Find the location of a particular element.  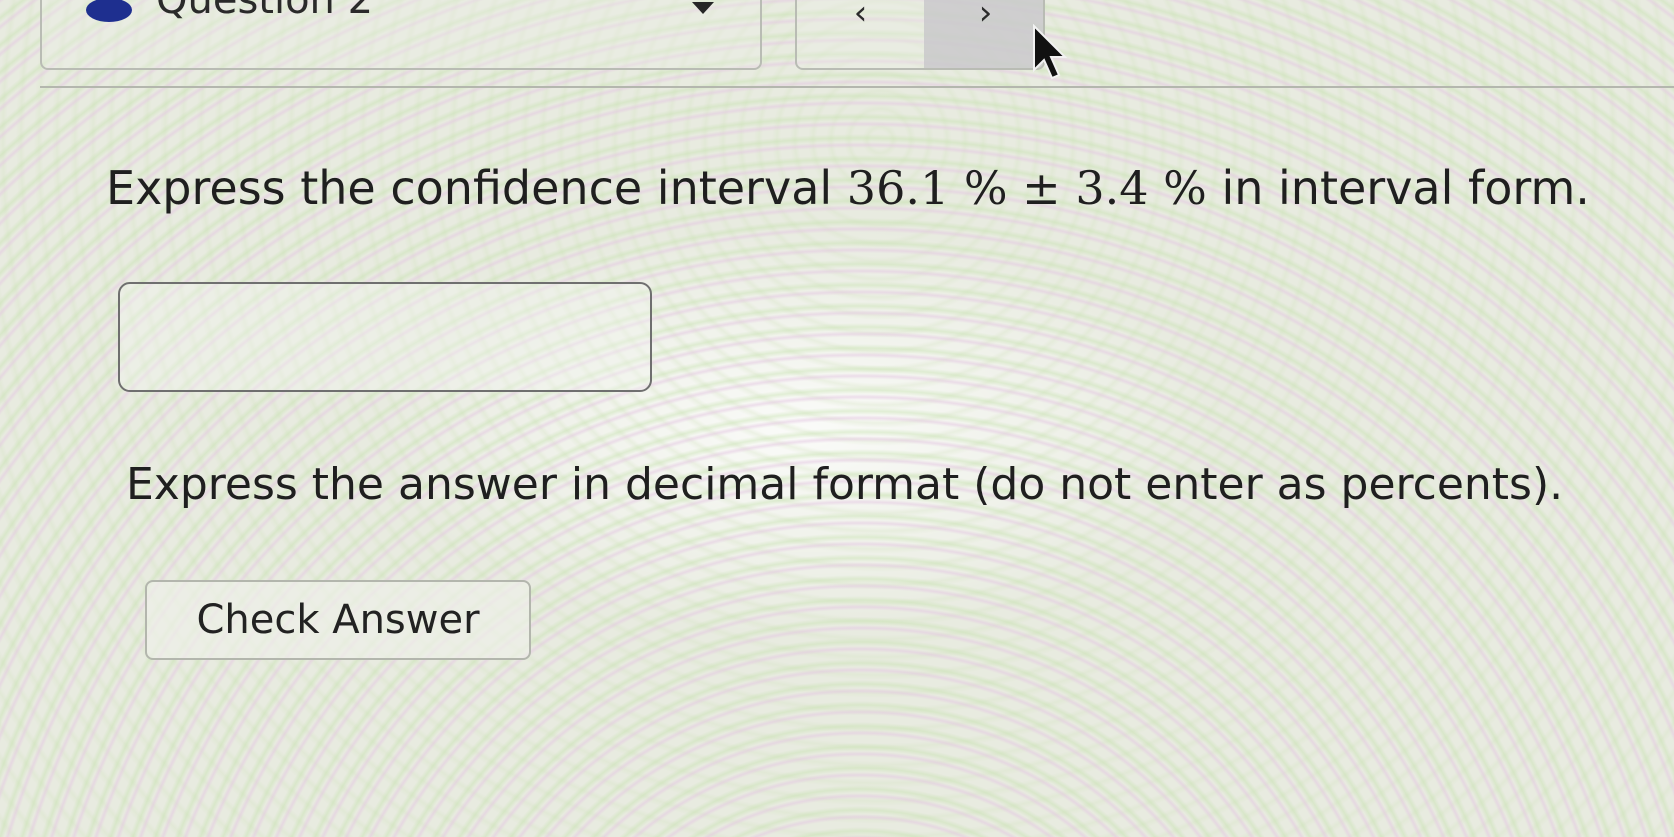

mouse-pointer-icon is located at coordinates (1050, 52).